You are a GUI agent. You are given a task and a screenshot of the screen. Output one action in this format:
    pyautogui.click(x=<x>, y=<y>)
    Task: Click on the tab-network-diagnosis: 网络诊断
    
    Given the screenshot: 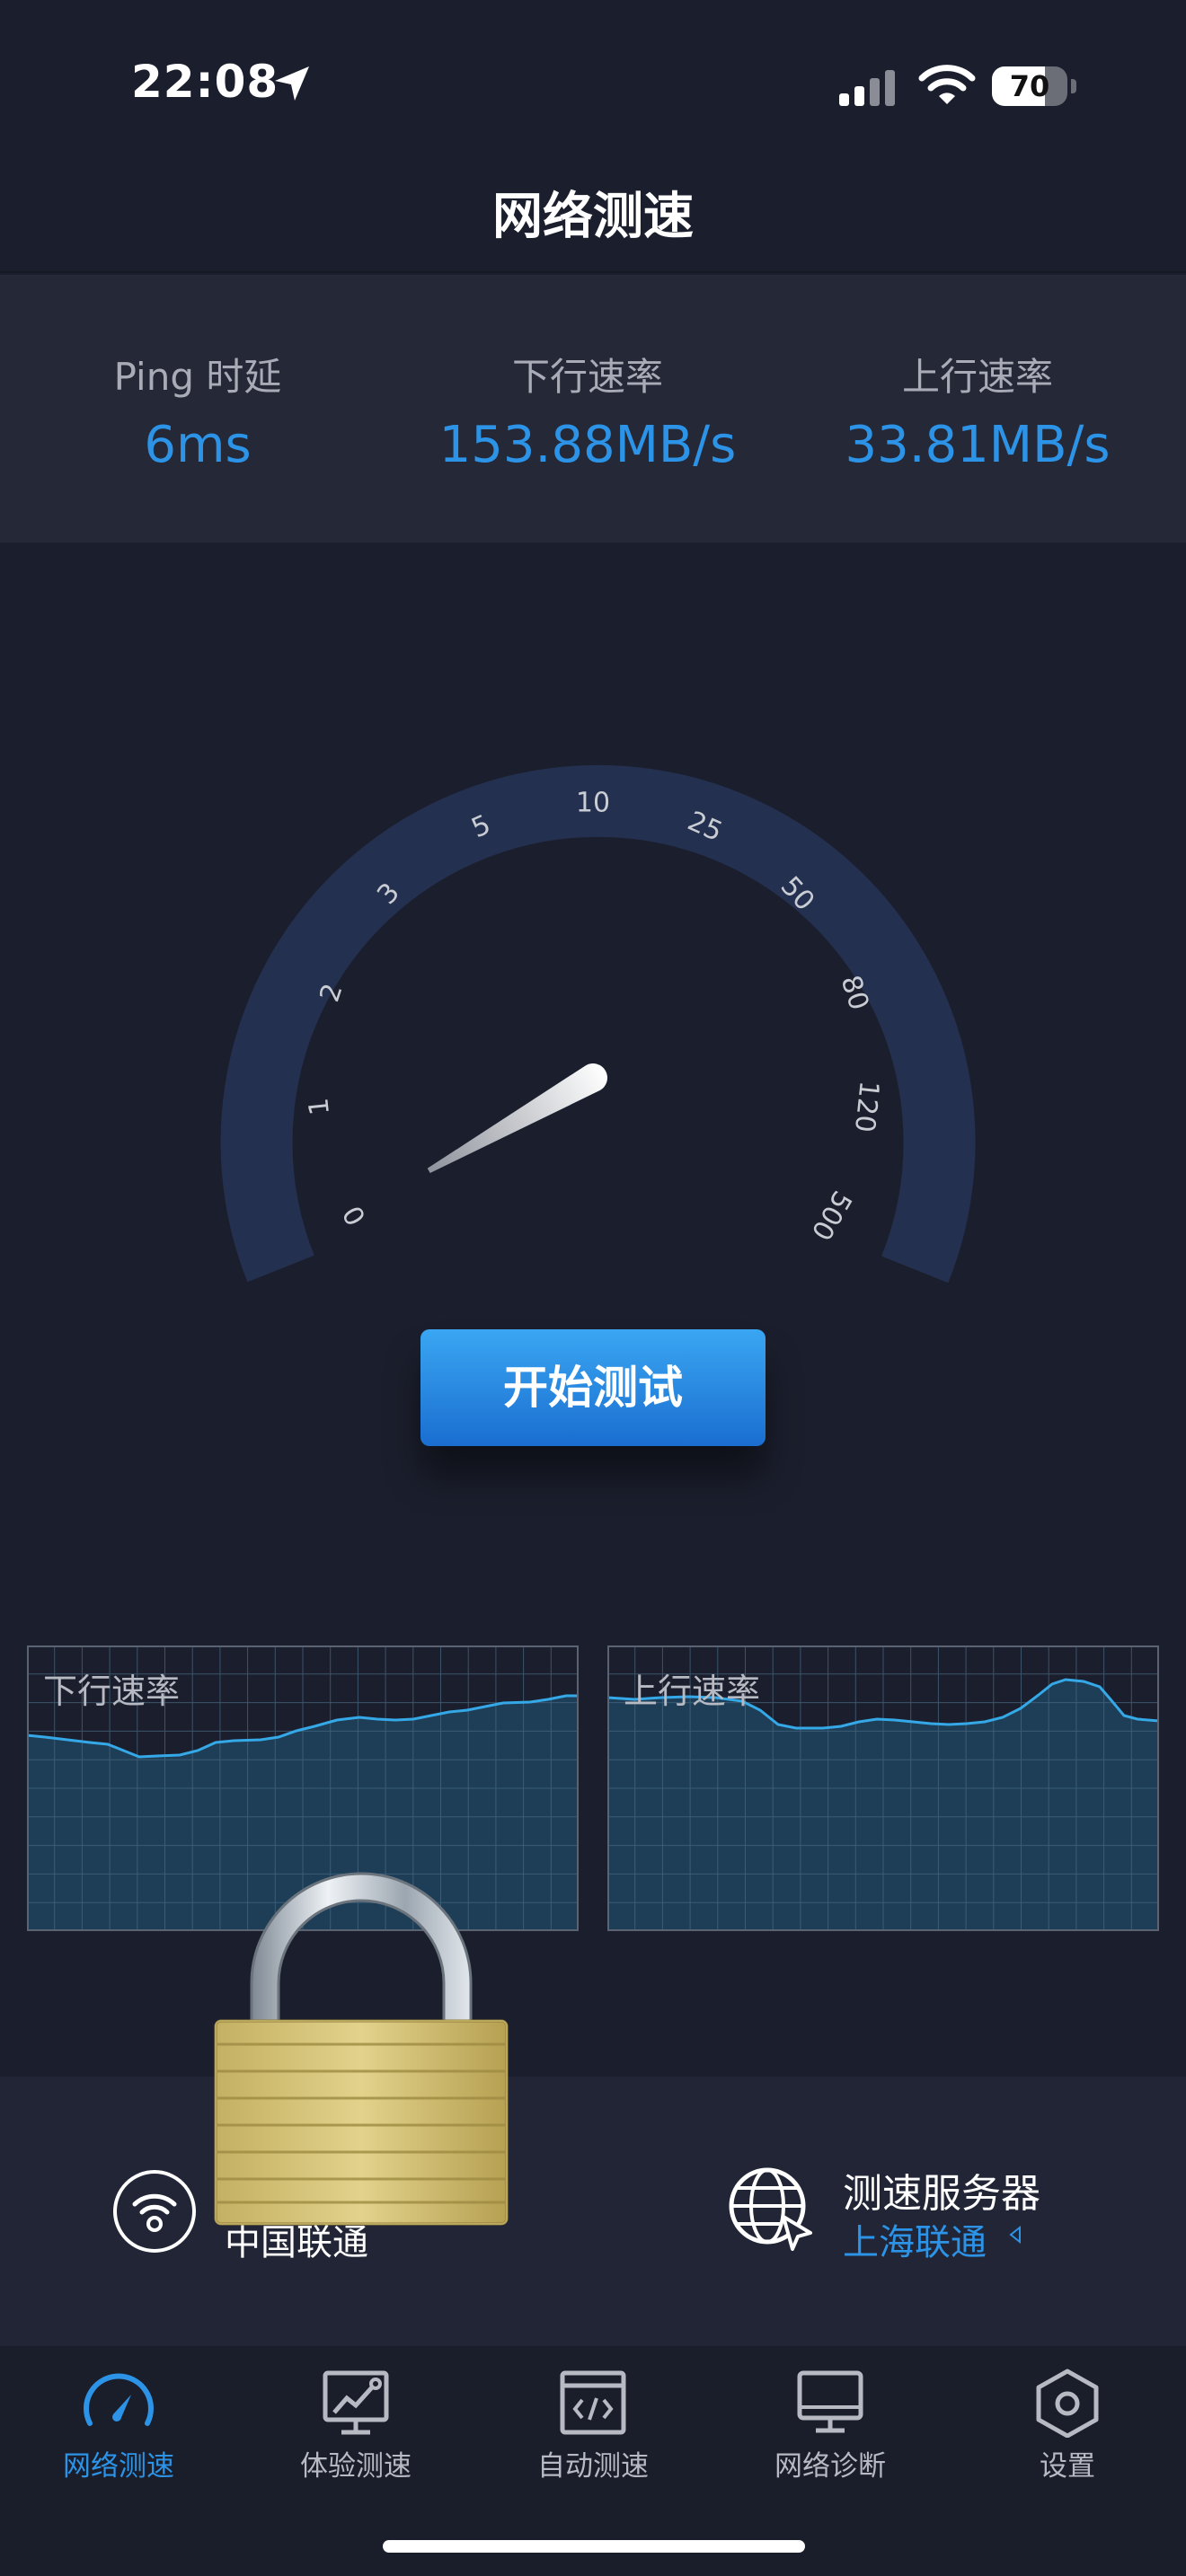 What is the action you would take?
    pyautogui.click(x=830, y=2423)
    